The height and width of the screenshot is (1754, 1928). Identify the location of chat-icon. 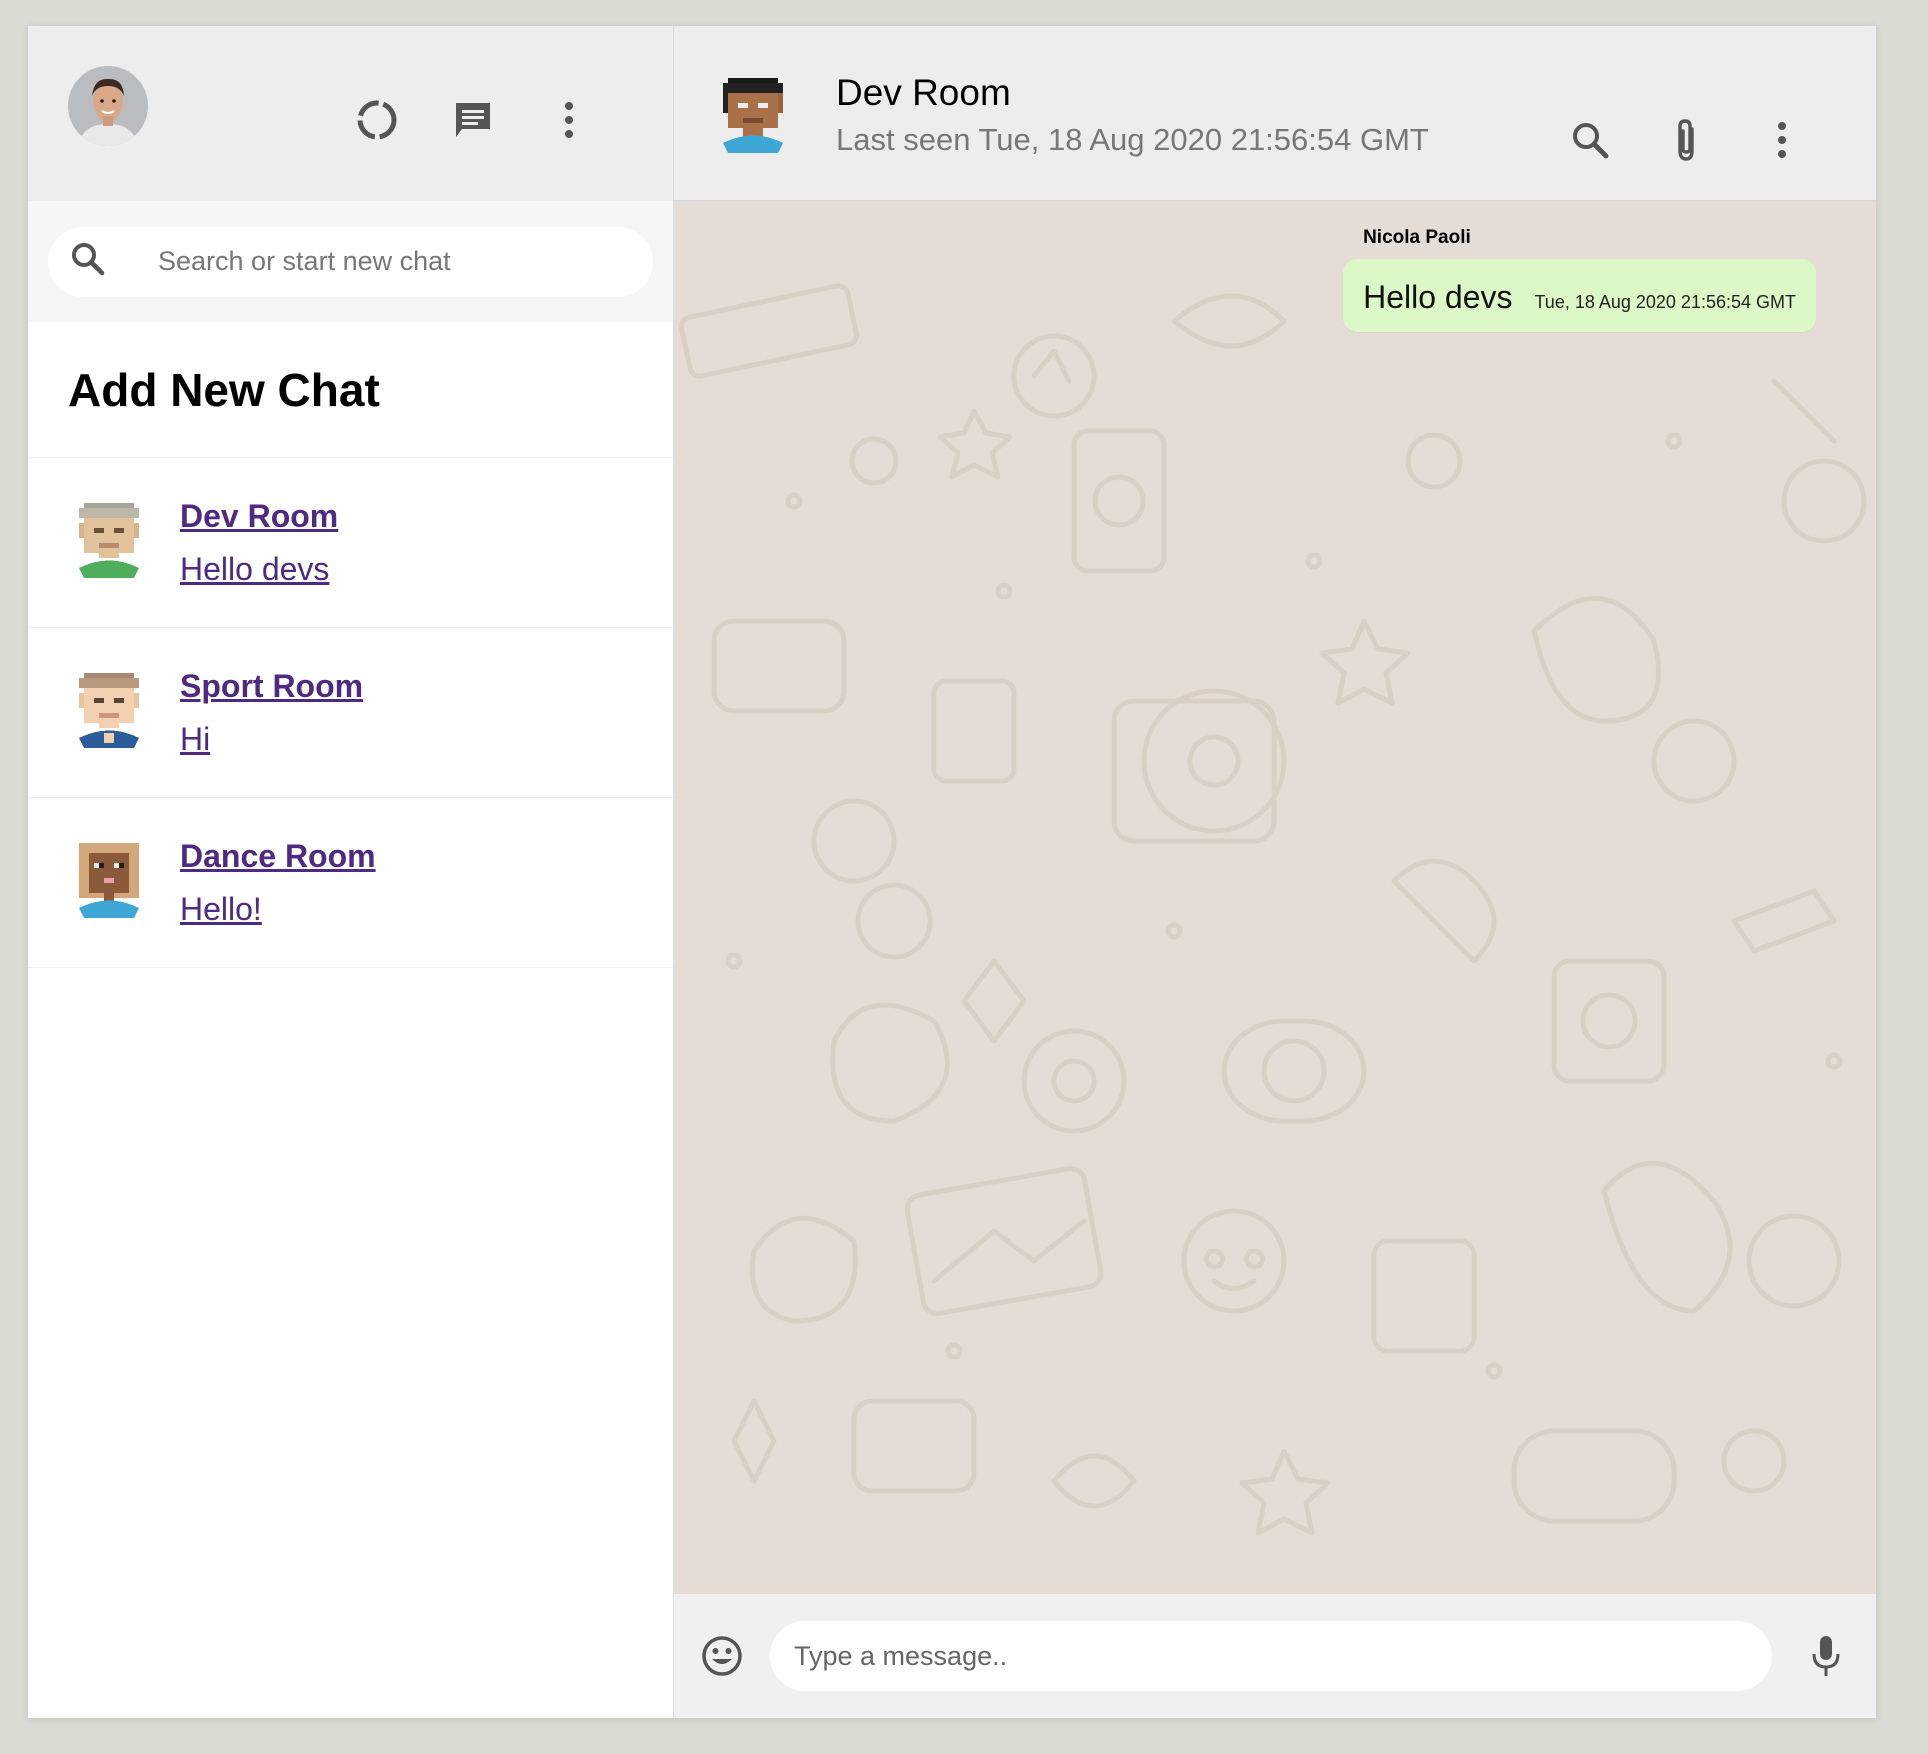
(473, 120).